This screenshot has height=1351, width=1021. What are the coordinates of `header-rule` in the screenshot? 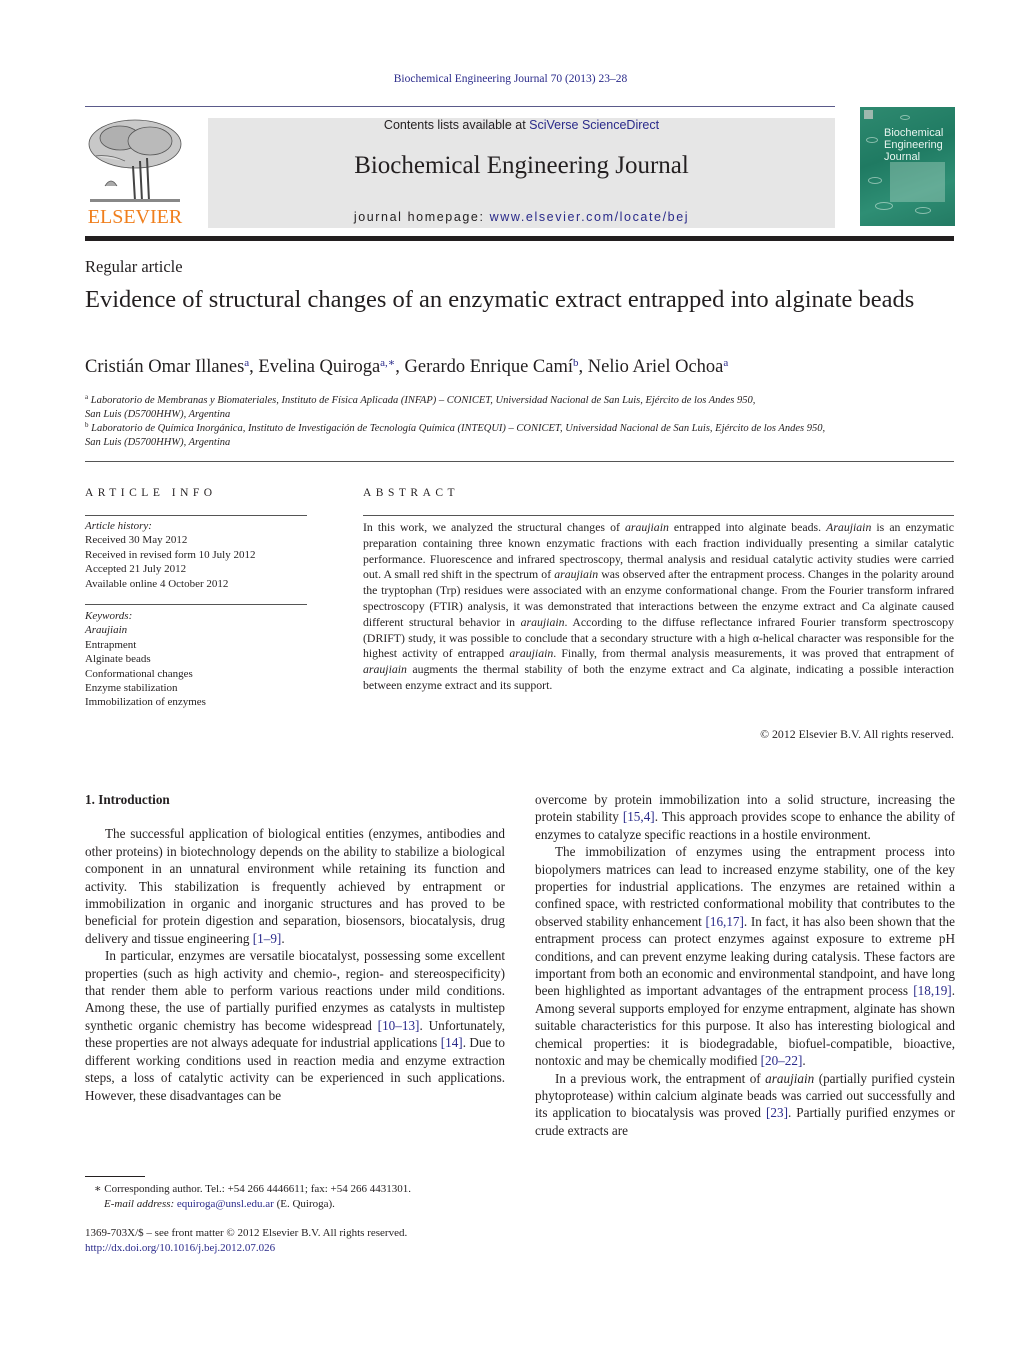 It's located at (460, 106).